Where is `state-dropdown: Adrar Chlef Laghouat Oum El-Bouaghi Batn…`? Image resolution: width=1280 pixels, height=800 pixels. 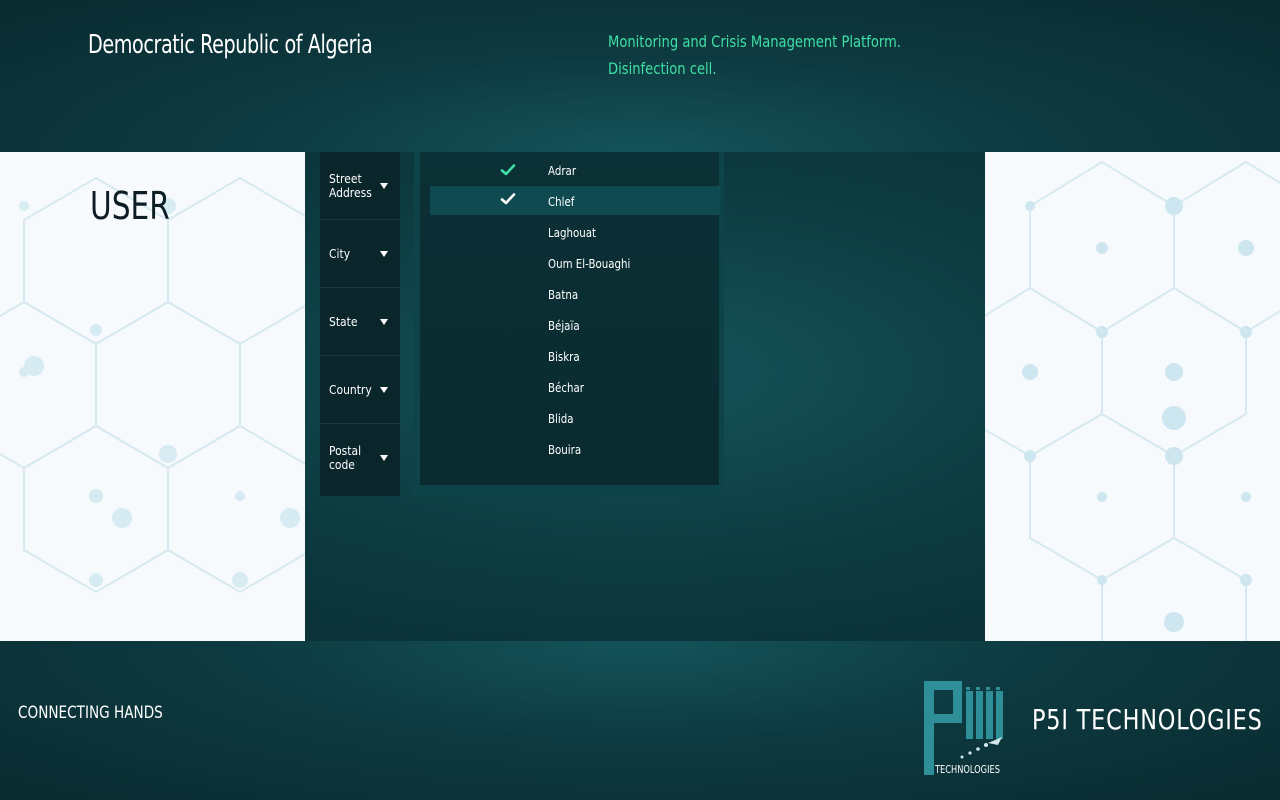 state-dropdown: Adrar Chlef Laghouat Oum El-Bouaghi Batn… is located at coordinates (569, 324).